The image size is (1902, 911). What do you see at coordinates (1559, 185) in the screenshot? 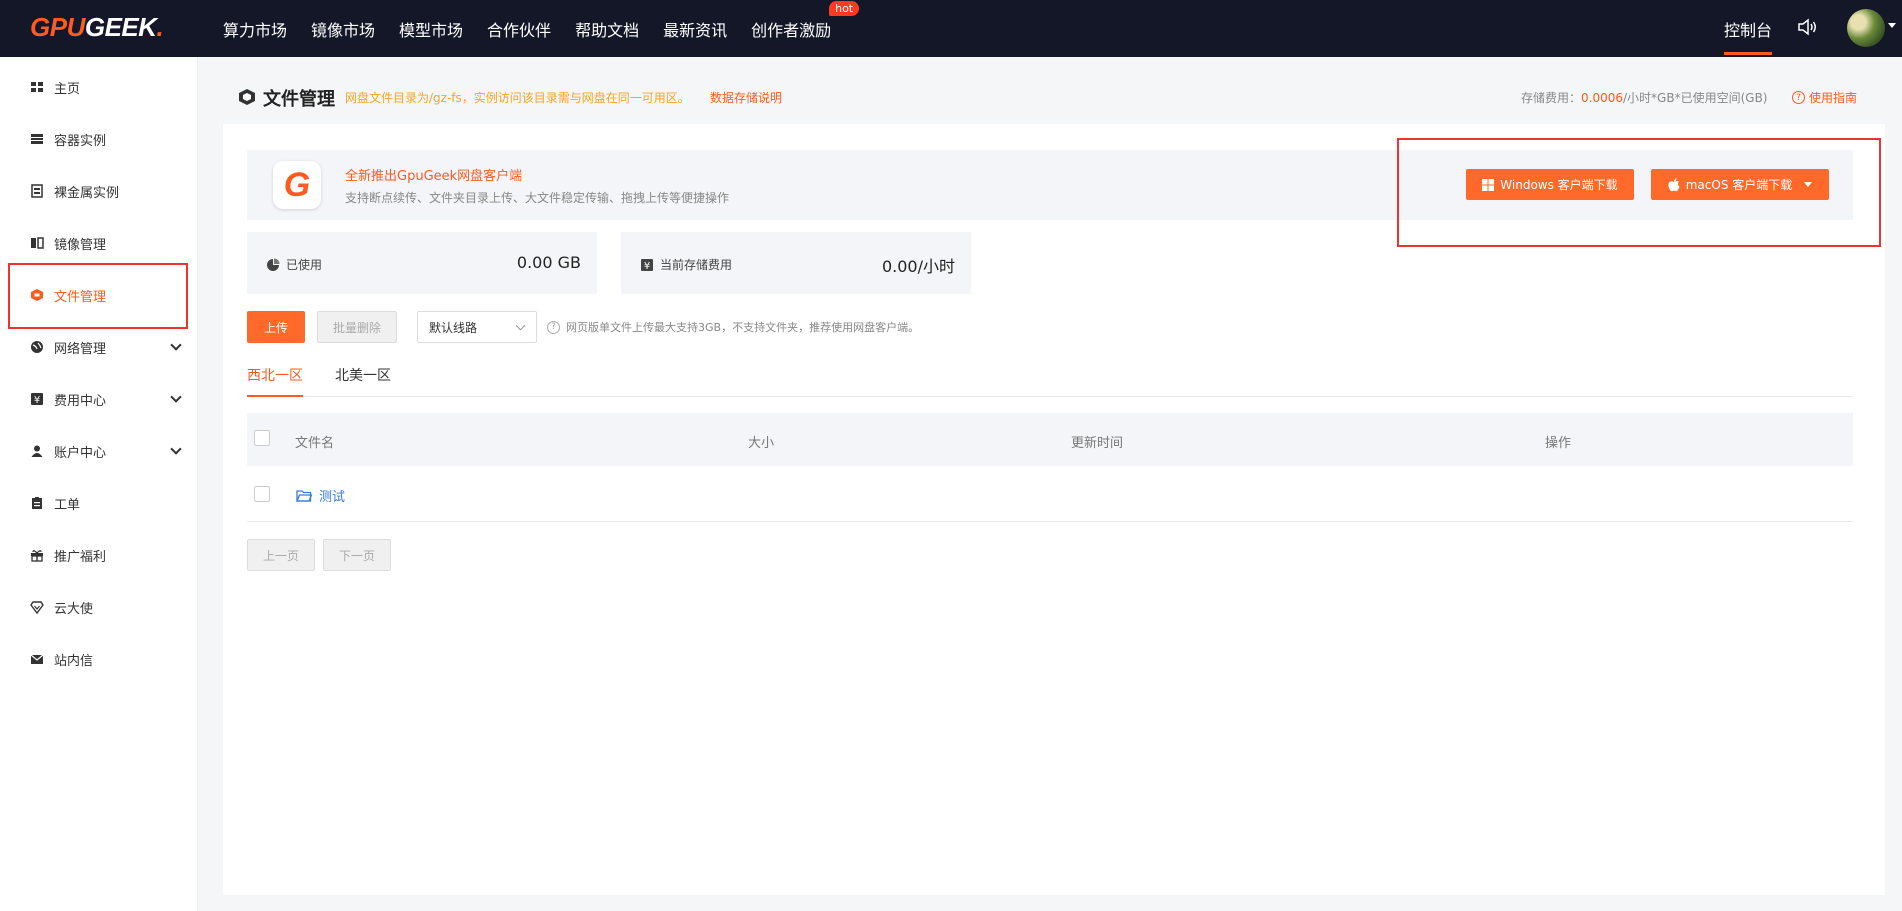
I see `windows-download-label: Windows 客户端下载` at bounding box center [1559, 185].